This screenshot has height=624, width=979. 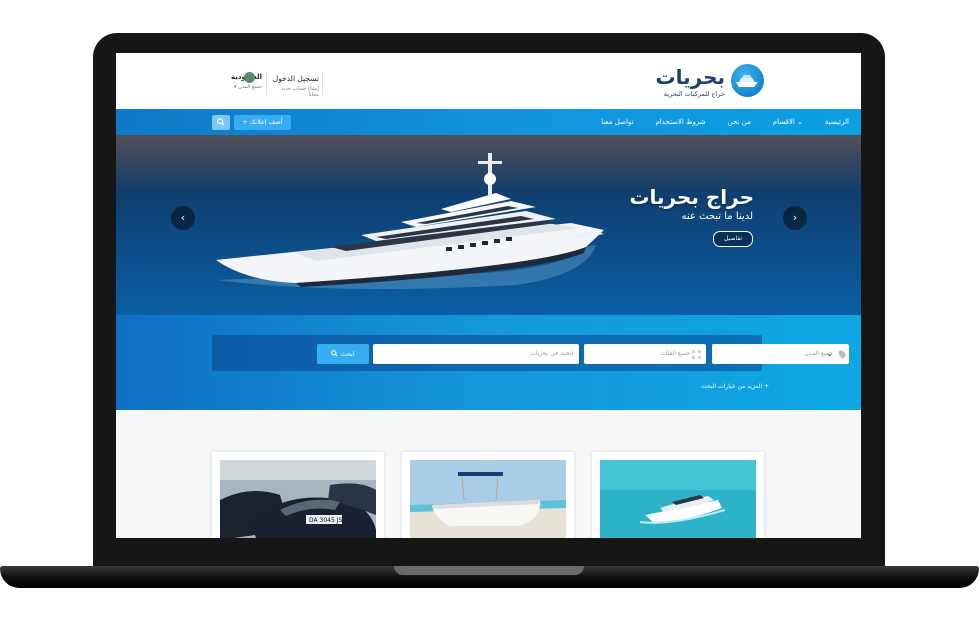 What do you see at coordinates (694, 94) in the screenshot?
I see `site-tagline: حراج للمركبات البحرية` at bounding box center [694, 94].